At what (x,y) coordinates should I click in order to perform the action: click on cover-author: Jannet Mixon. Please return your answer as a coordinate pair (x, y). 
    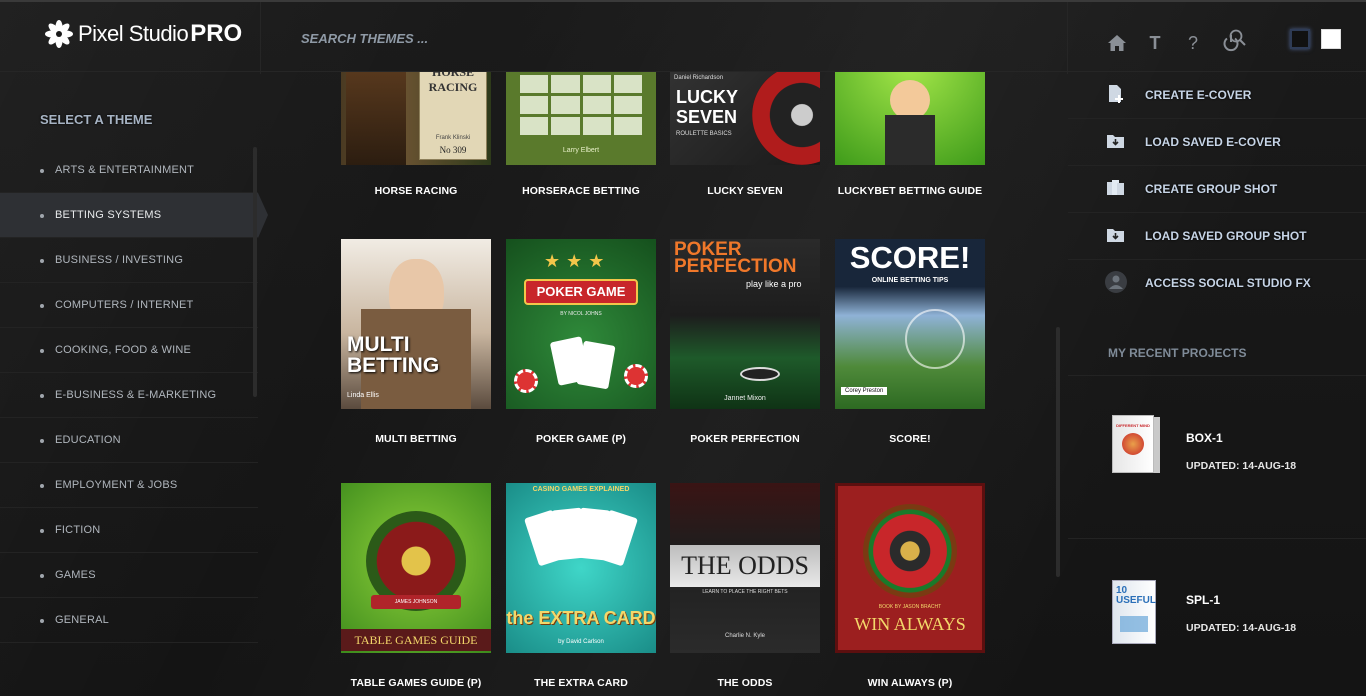
    Looking at the image, I should click on (745, 398).